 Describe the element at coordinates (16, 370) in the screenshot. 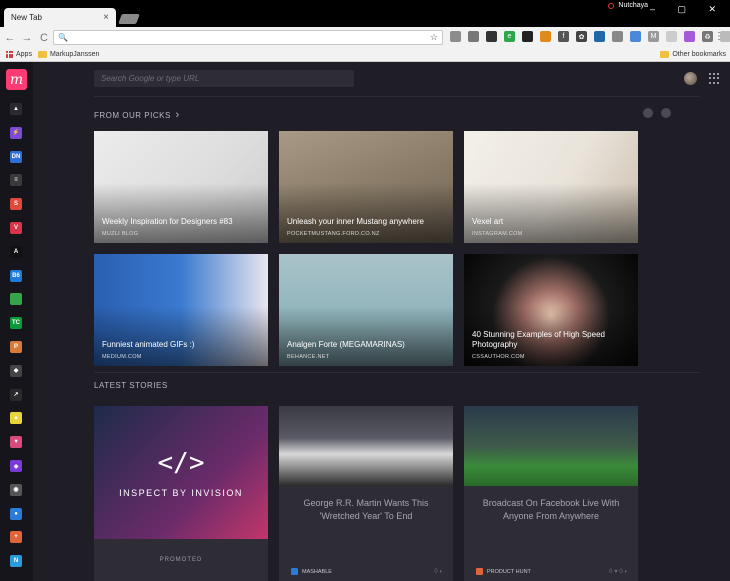

I see `sidebar-item-12: ◆` at that location.